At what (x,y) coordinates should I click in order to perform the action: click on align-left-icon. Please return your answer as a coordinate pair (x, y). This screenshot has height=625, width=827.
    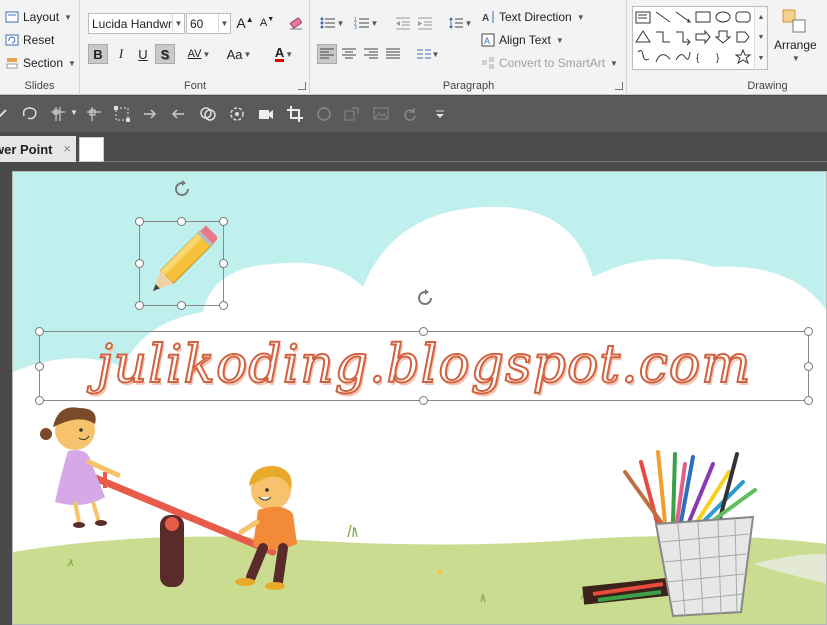
    Looking at the image, I should click on (327, 53).